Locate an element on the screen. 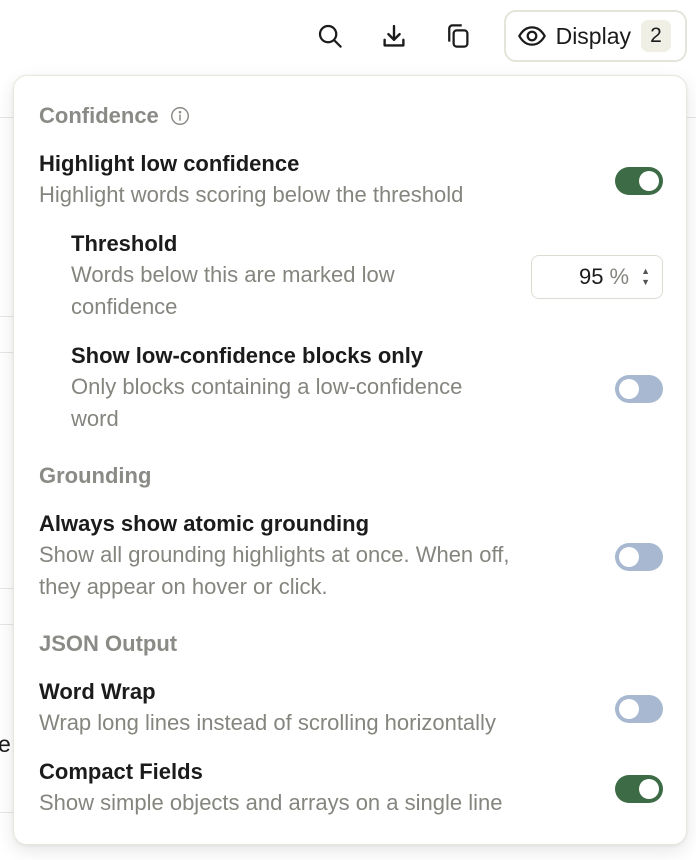  compact-fields-title: Compact Fields is located at coordinates (121, 771).